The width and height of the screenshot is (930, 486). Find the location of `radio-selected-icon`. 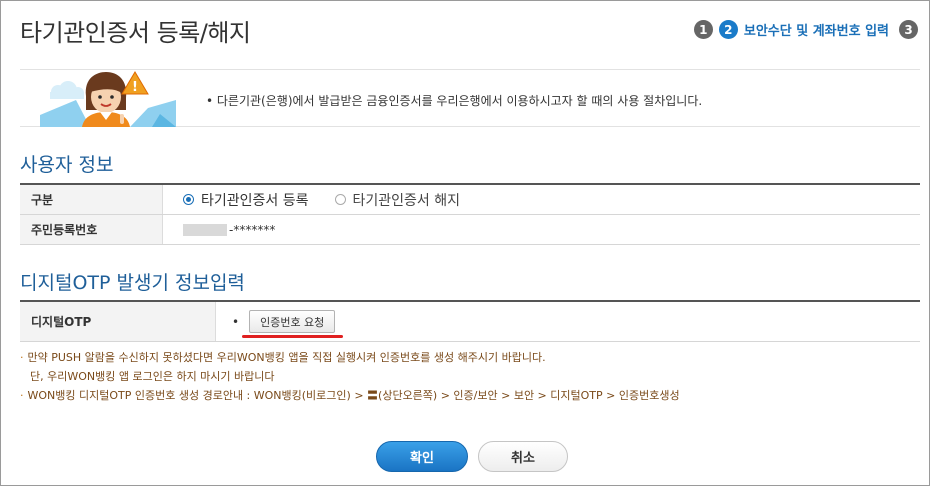

radio-selected-icon is located at coordinates (188, 199).